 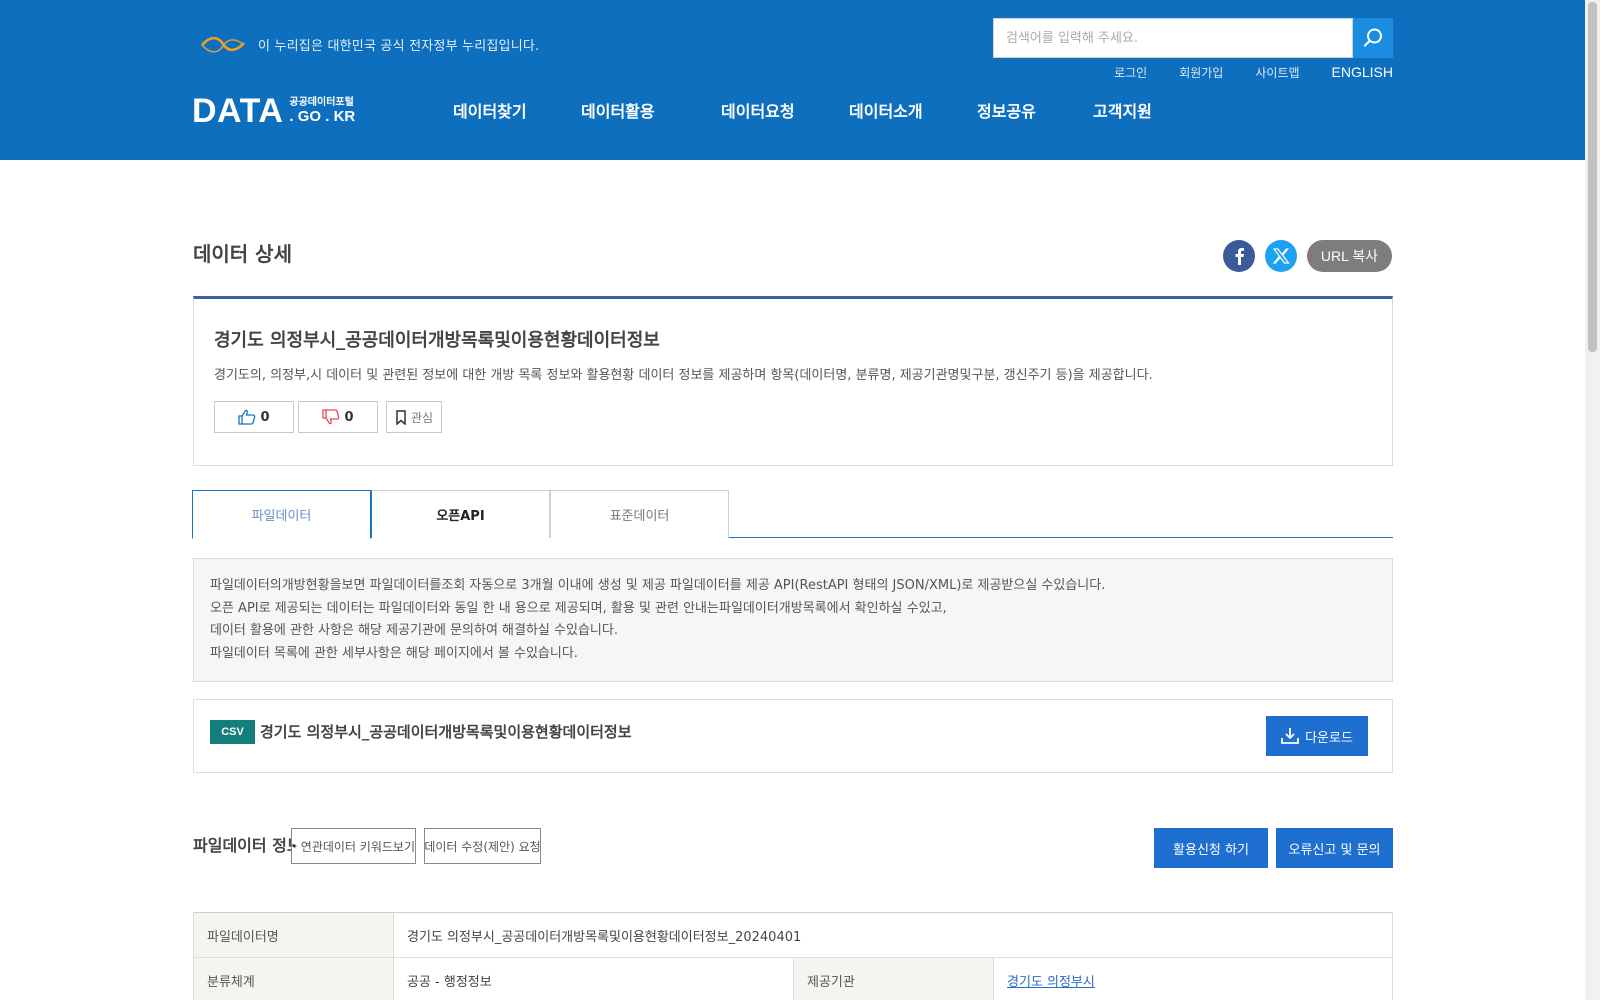 I want to click on logo-sub: 공공데이터포털 . GO . KR, so click(x=322, y=111).